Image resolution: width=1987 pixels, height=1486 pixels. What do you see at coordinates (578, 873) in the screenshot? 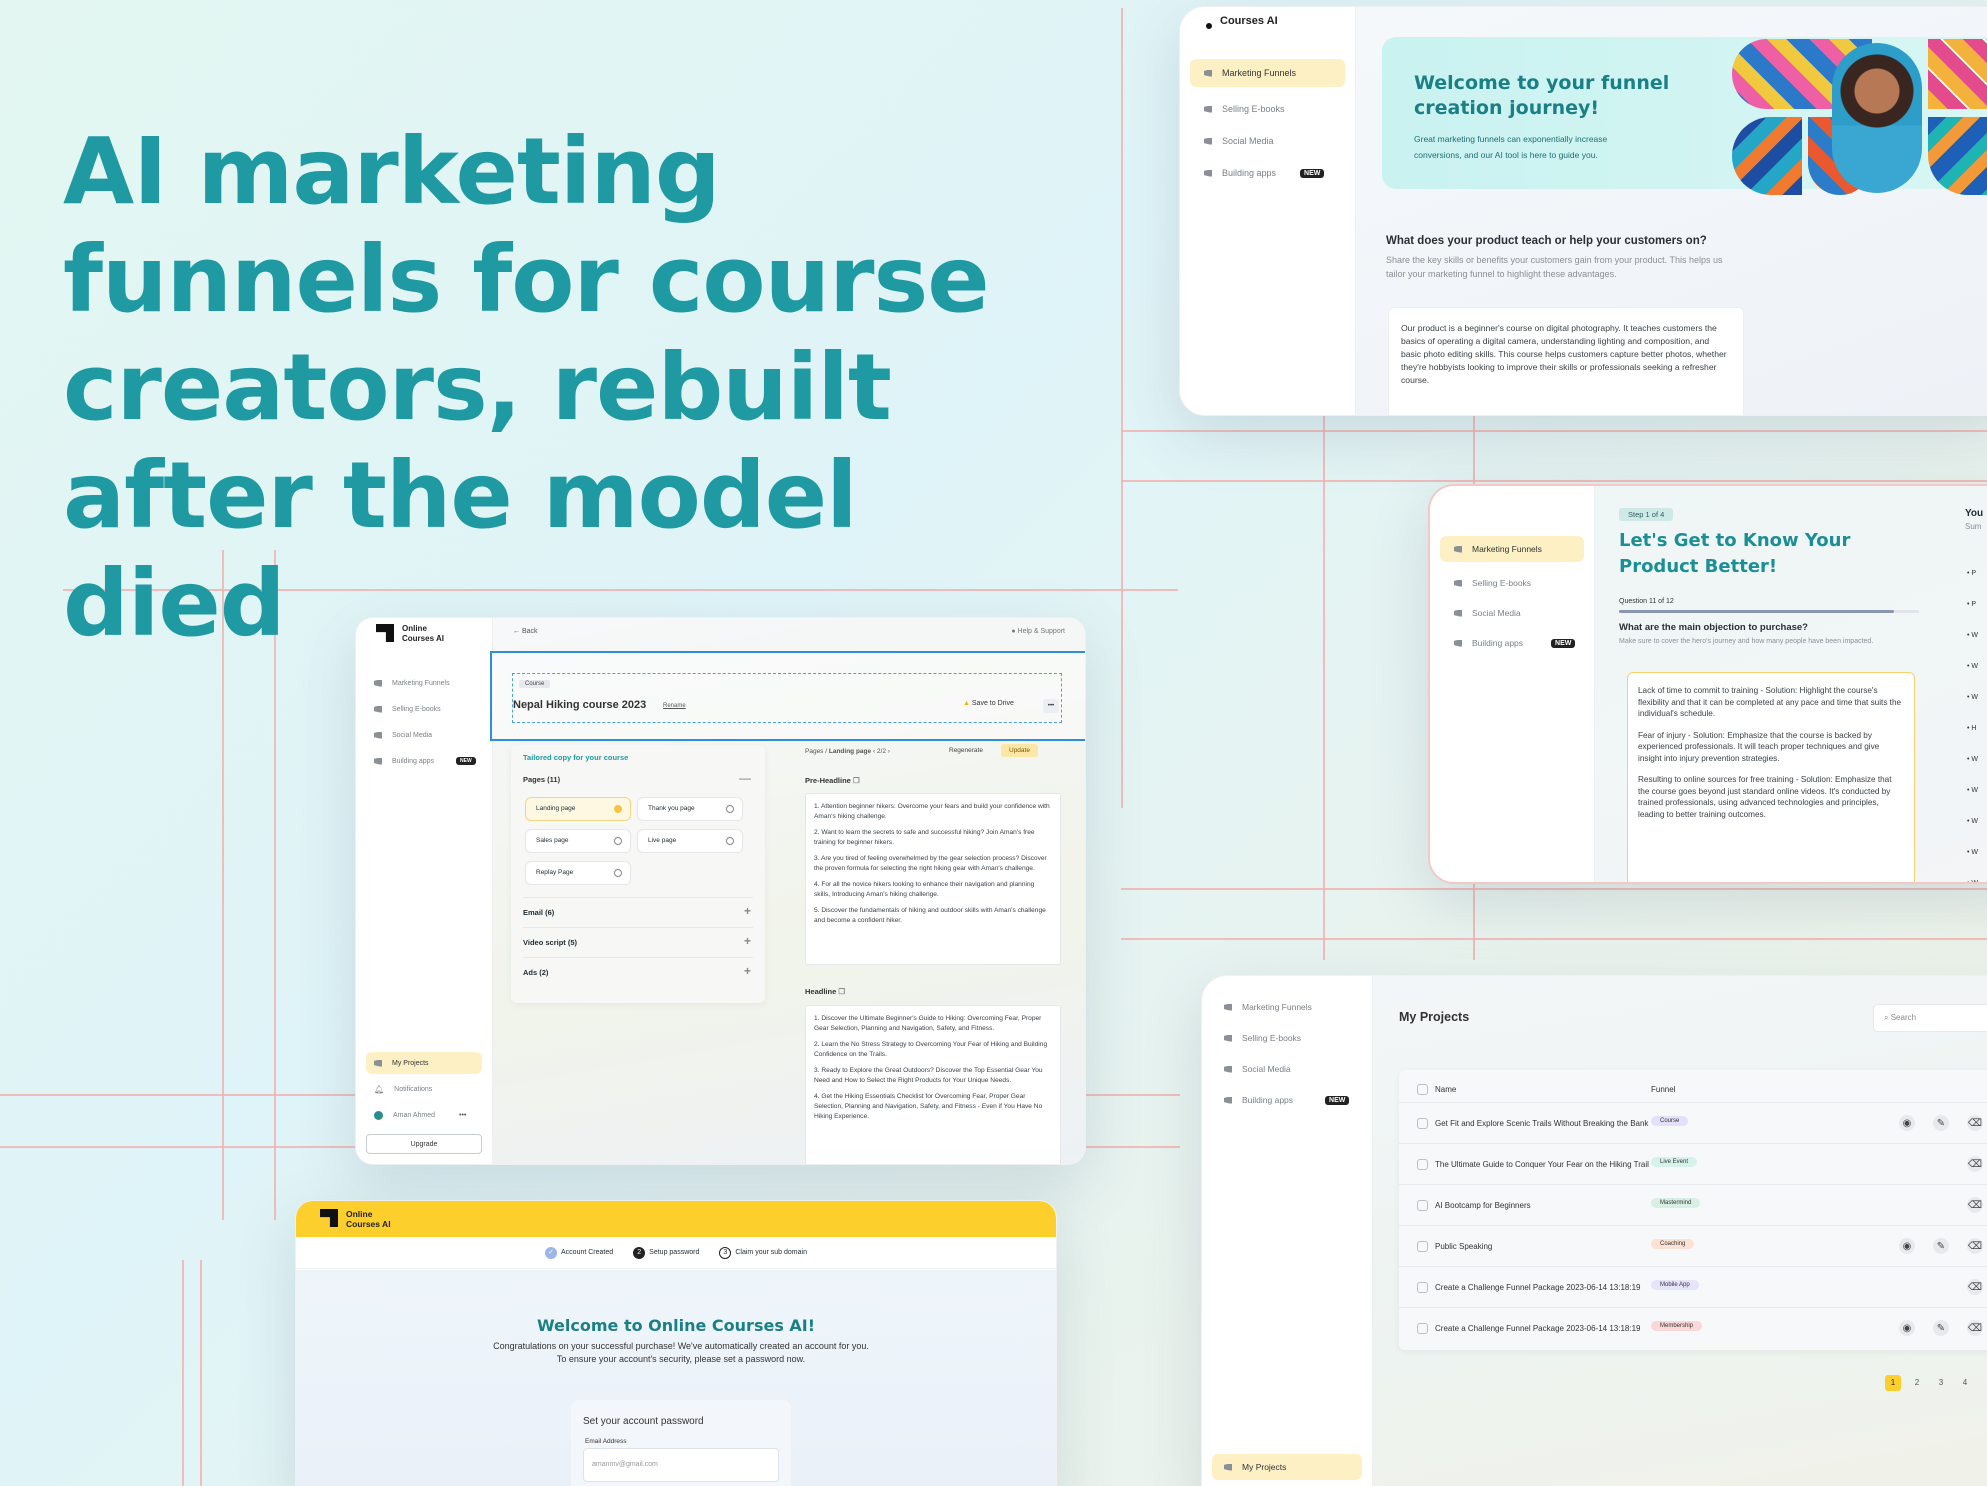
I see `page-card-replay: Replay Page` at bounding box center [578, 873].